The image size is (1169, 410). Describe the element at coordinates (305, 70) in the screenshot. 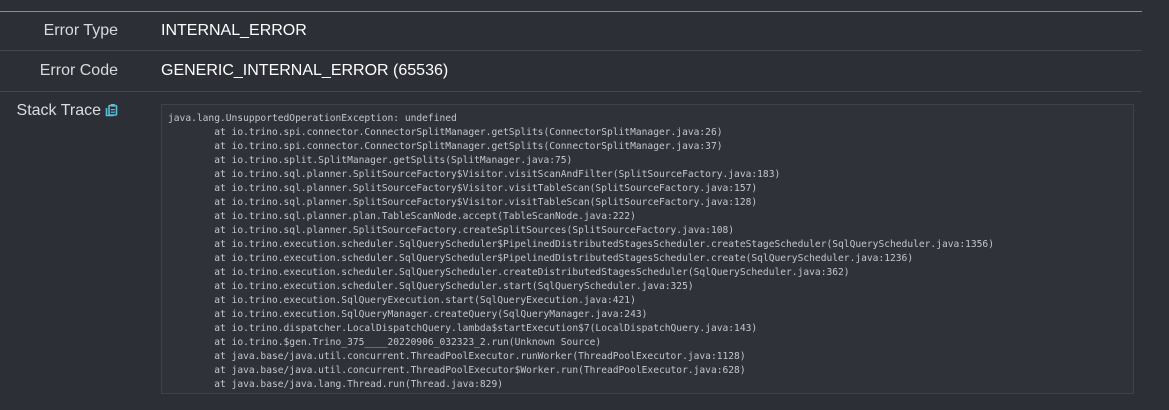

I see `error-code-value: GENERIC_INTERNAL_ERROR (65536)` at that location.